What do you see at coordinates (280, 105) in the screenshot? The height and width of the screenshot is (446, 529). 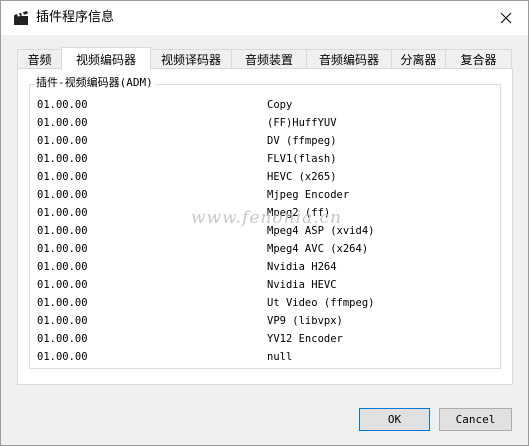 I see `plugin-name: Copy` at bounding box center [280, 105].